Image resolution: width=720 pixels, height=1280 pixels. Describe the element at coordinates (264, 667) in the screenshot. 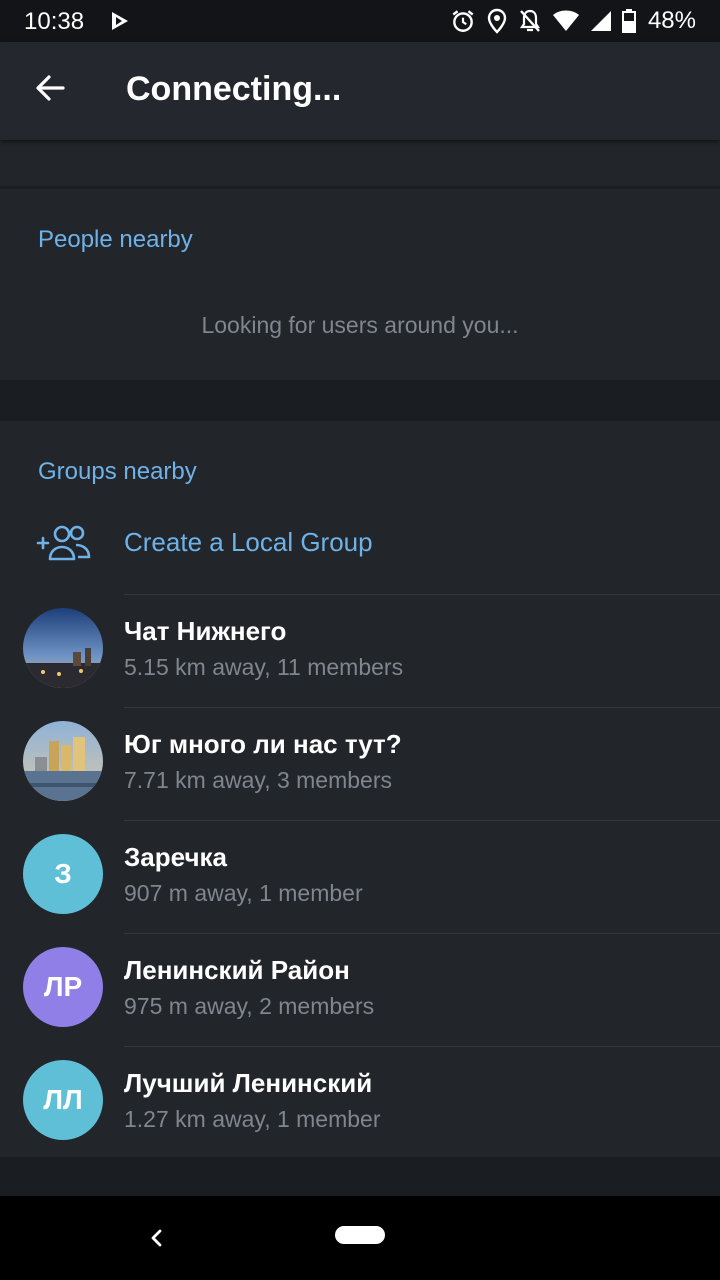

I see `group-distance: 5.15 km away, 11 members` at that location.